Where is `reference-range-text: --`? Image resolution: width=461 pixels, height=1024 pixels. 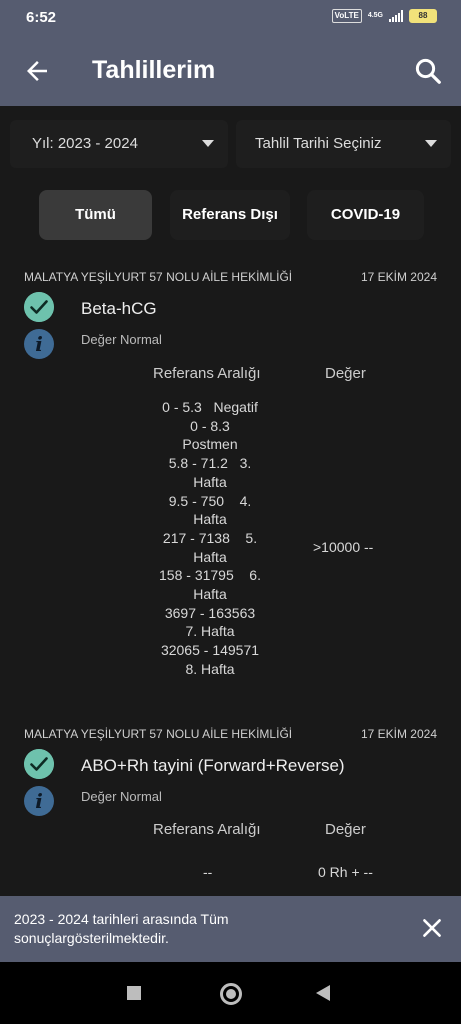
reference-range-text: -- is located at coordinates (208, 872).